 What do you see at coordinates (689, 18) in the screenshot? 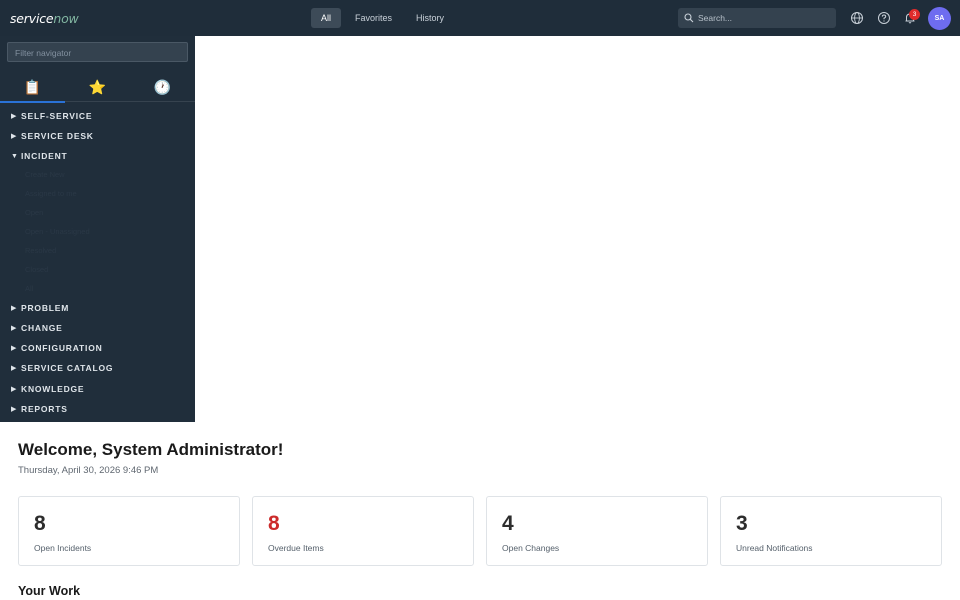
I see `search-icon` at bounding box center [689, 18].